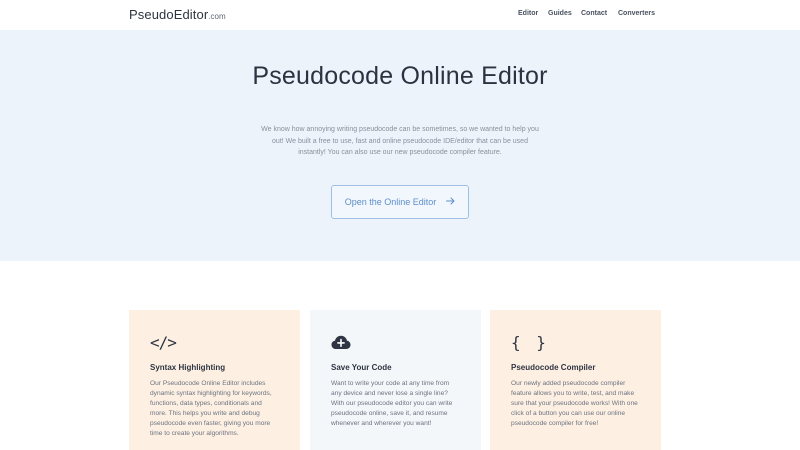  I want to click on code-icon: </>, so click(163, 342).